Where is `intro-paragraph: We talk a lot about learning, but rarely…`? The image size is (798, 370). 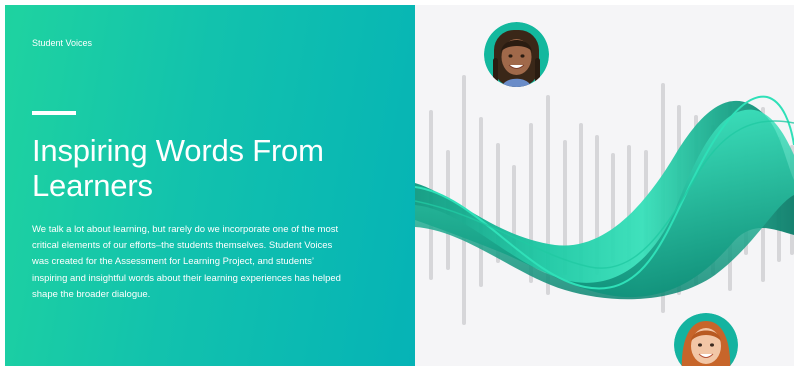 intro-paragraph: We talk a lot about learning, but rarely… is located at coordinates (186, 262).